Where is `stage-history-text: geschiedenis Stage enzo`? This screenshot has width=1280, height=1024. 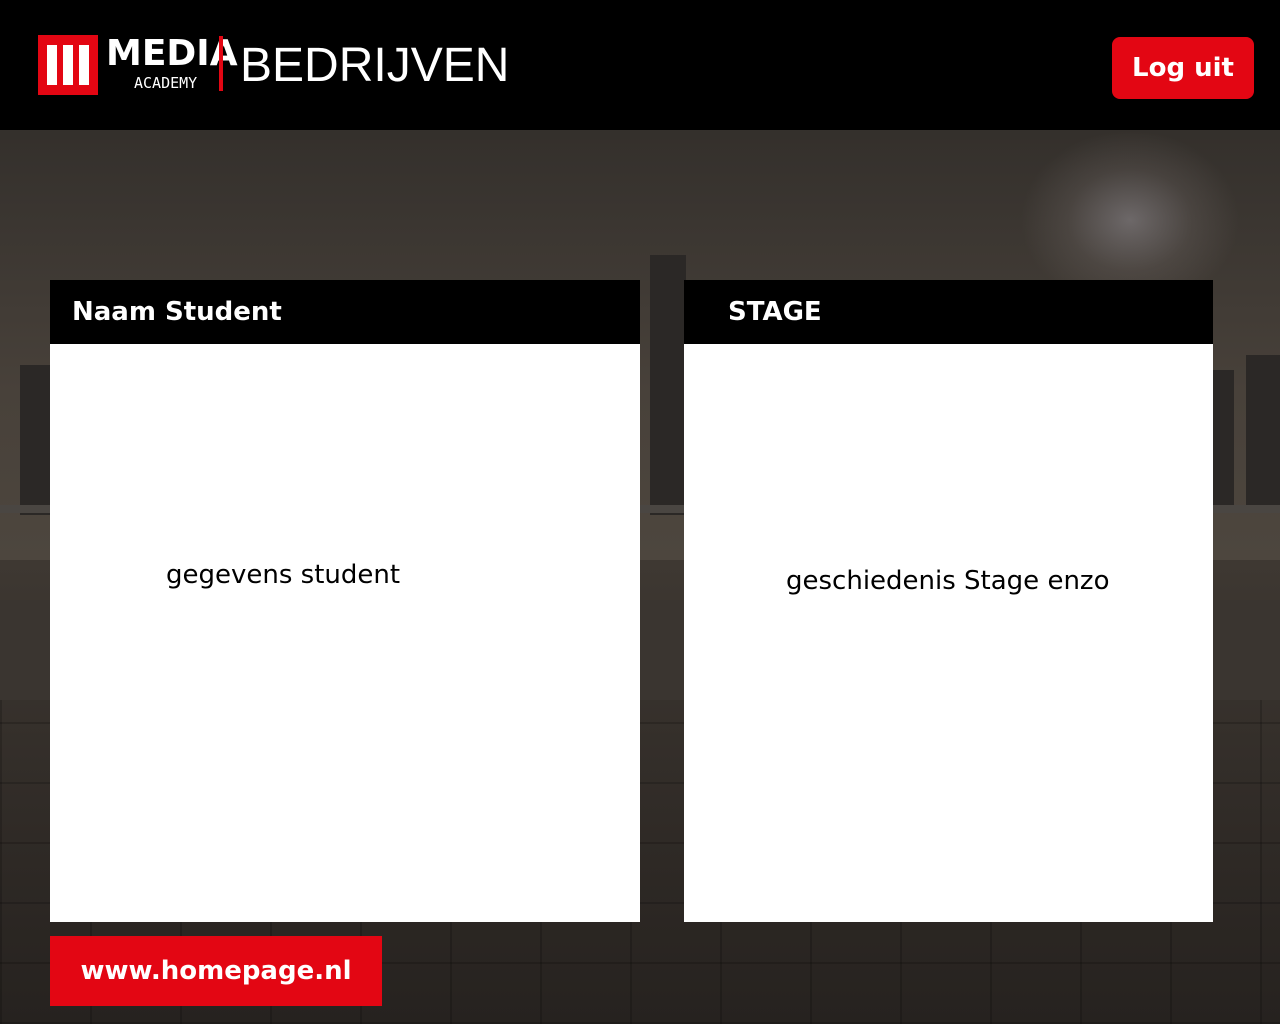 stage-history-text: geschiedenis Stage enzo is located at coordinates (948, 581).